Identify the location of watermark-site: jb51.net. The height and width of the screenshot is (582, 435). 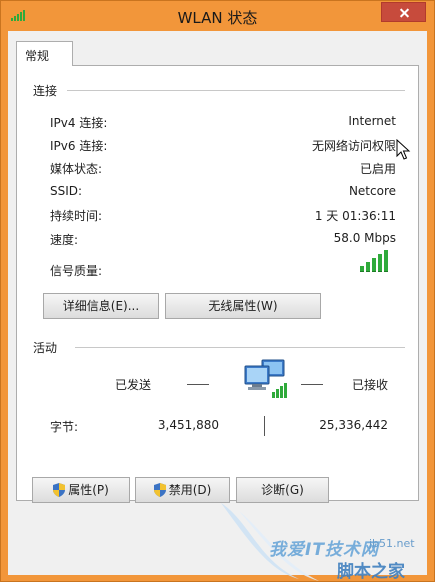
(392, 543).